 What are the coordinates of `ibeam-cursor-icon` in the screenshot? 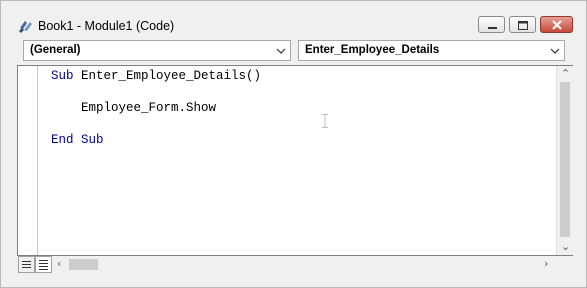 It's located at (325, 121).